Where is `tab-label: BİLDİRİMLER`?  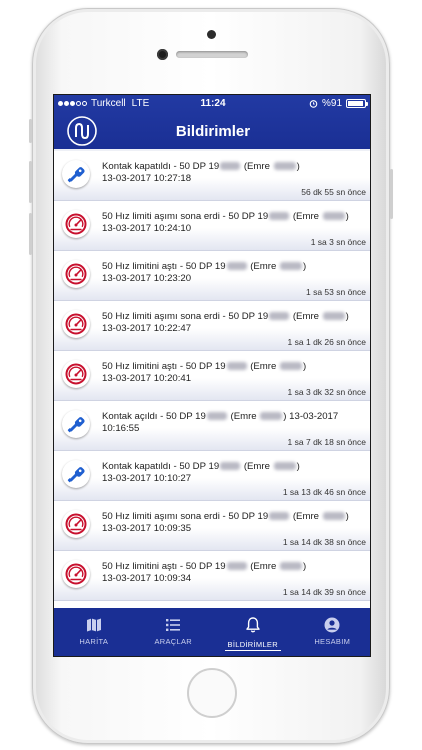
tab-label: BİLDİRİMLER is located at coordinates (252, 645).